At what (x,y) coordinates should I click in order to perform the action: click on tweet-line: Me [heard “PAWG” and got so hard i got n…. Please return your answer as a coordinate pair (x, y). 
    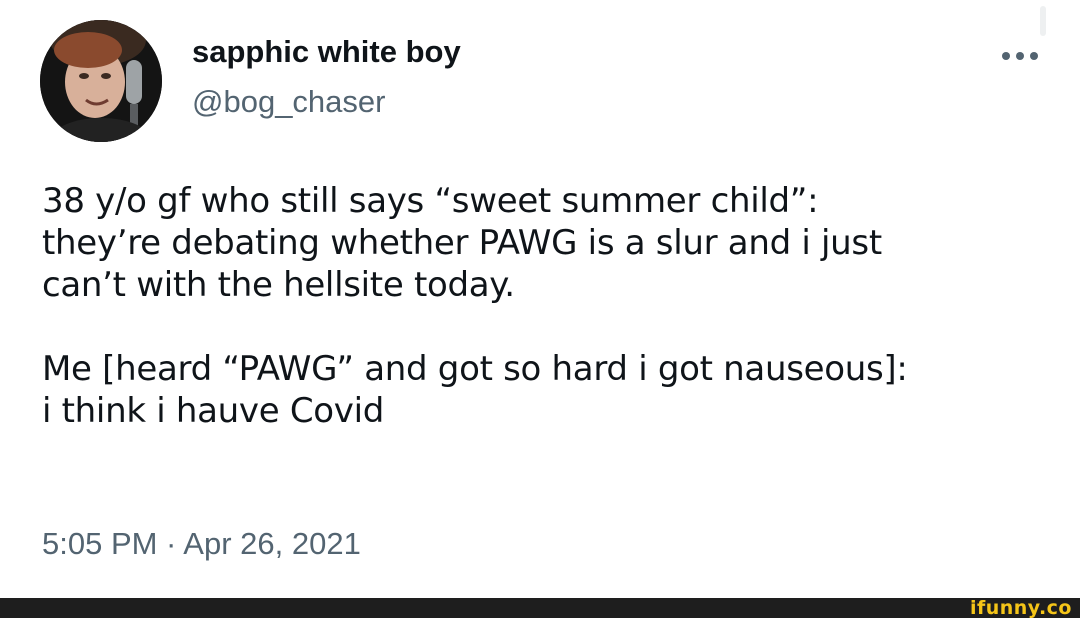
    Looking at the image, I should click on (475, 369).